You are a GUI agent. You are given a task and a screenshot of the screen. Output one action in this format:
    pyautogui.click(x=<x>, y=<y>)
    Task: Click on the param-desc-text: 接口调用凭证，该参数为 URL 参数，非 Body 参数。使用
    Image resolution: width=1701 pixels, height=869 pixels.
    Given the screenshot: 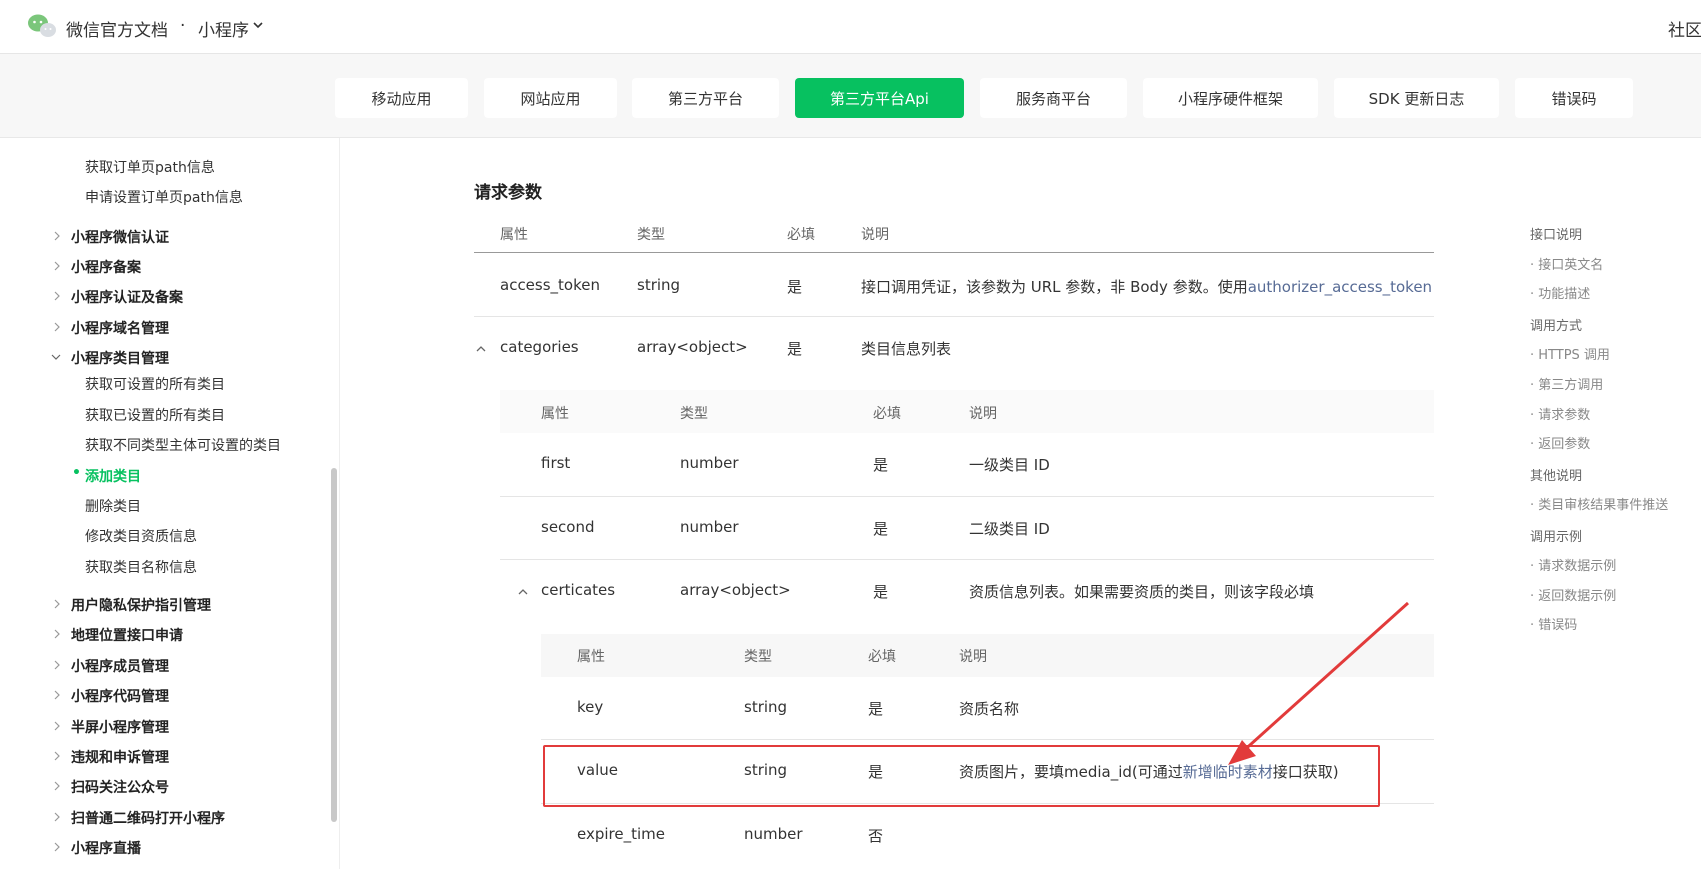 What is the action you would take?
    pyautogui.click(x=1054, y=287)
    